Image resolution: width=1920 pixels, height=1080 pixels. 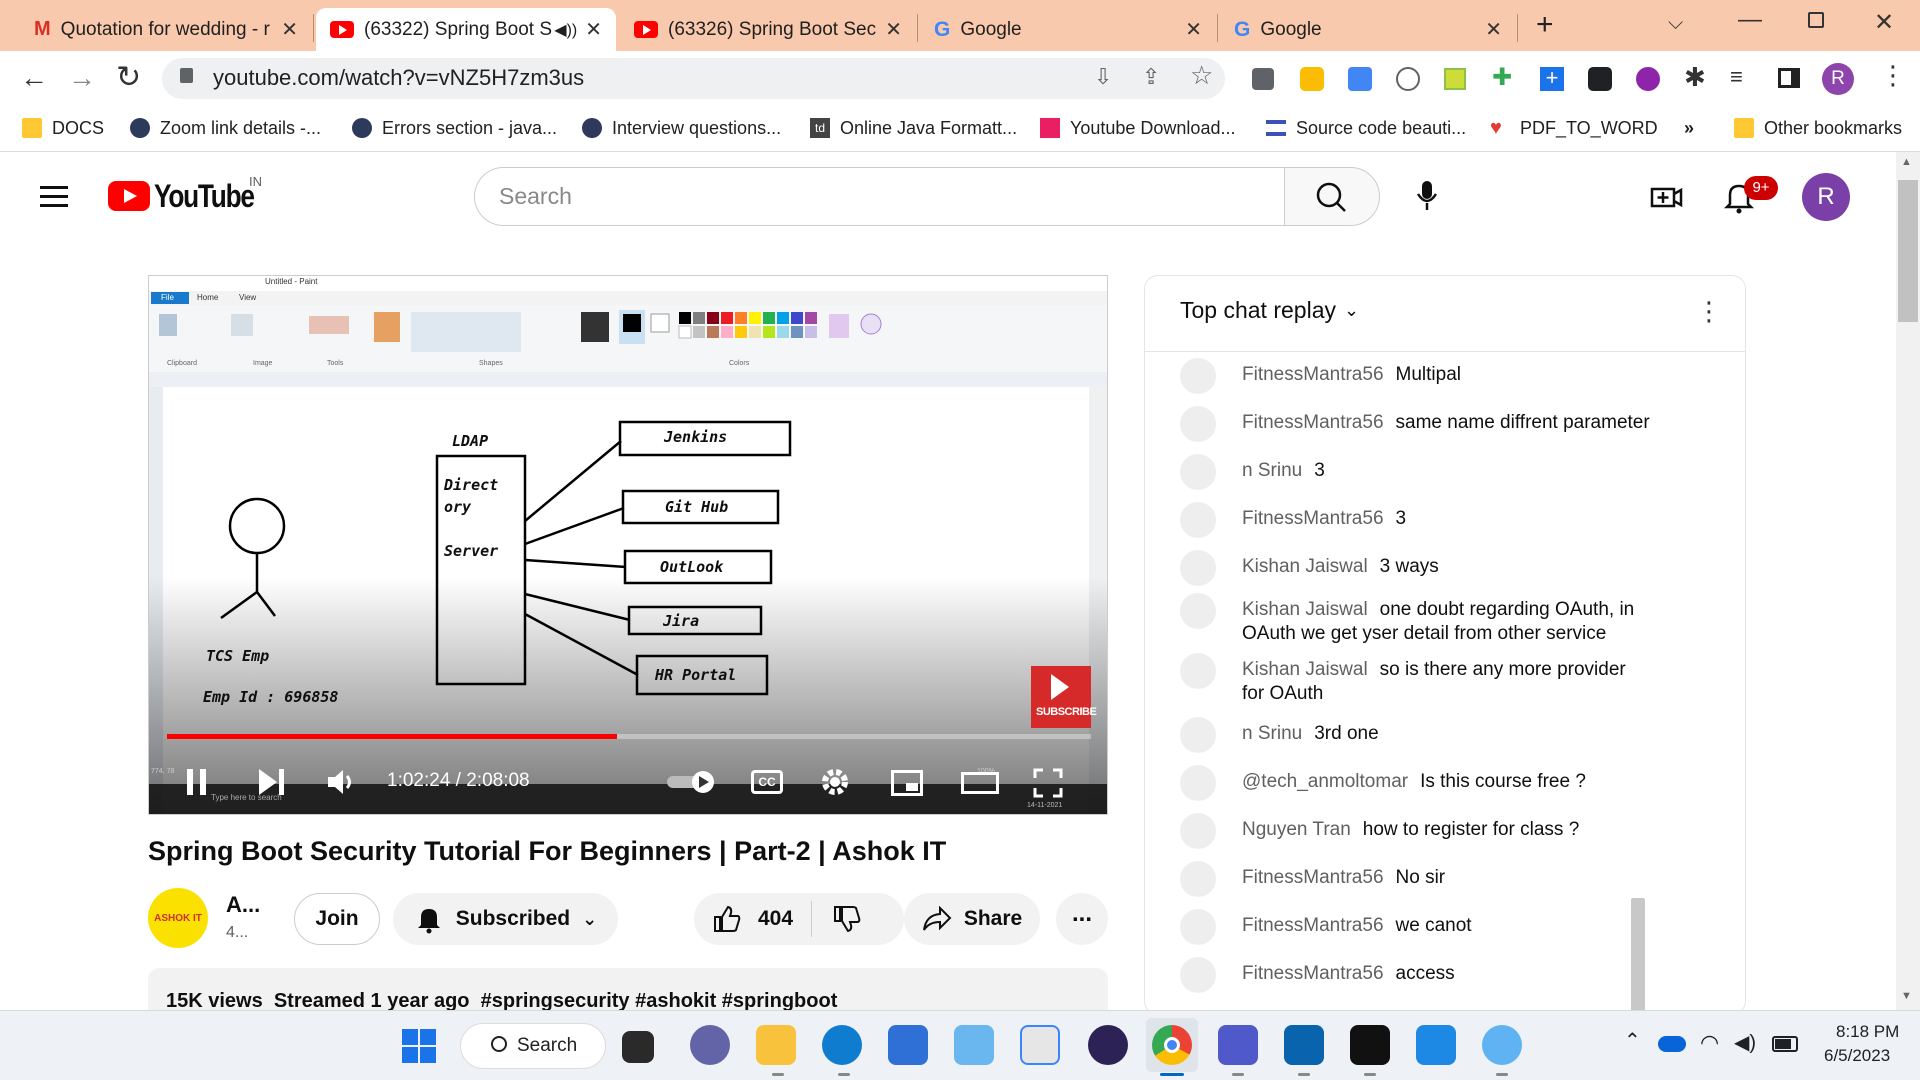 I want to click on chat-scrollbar-thumb, so click(x=1638, y=956).